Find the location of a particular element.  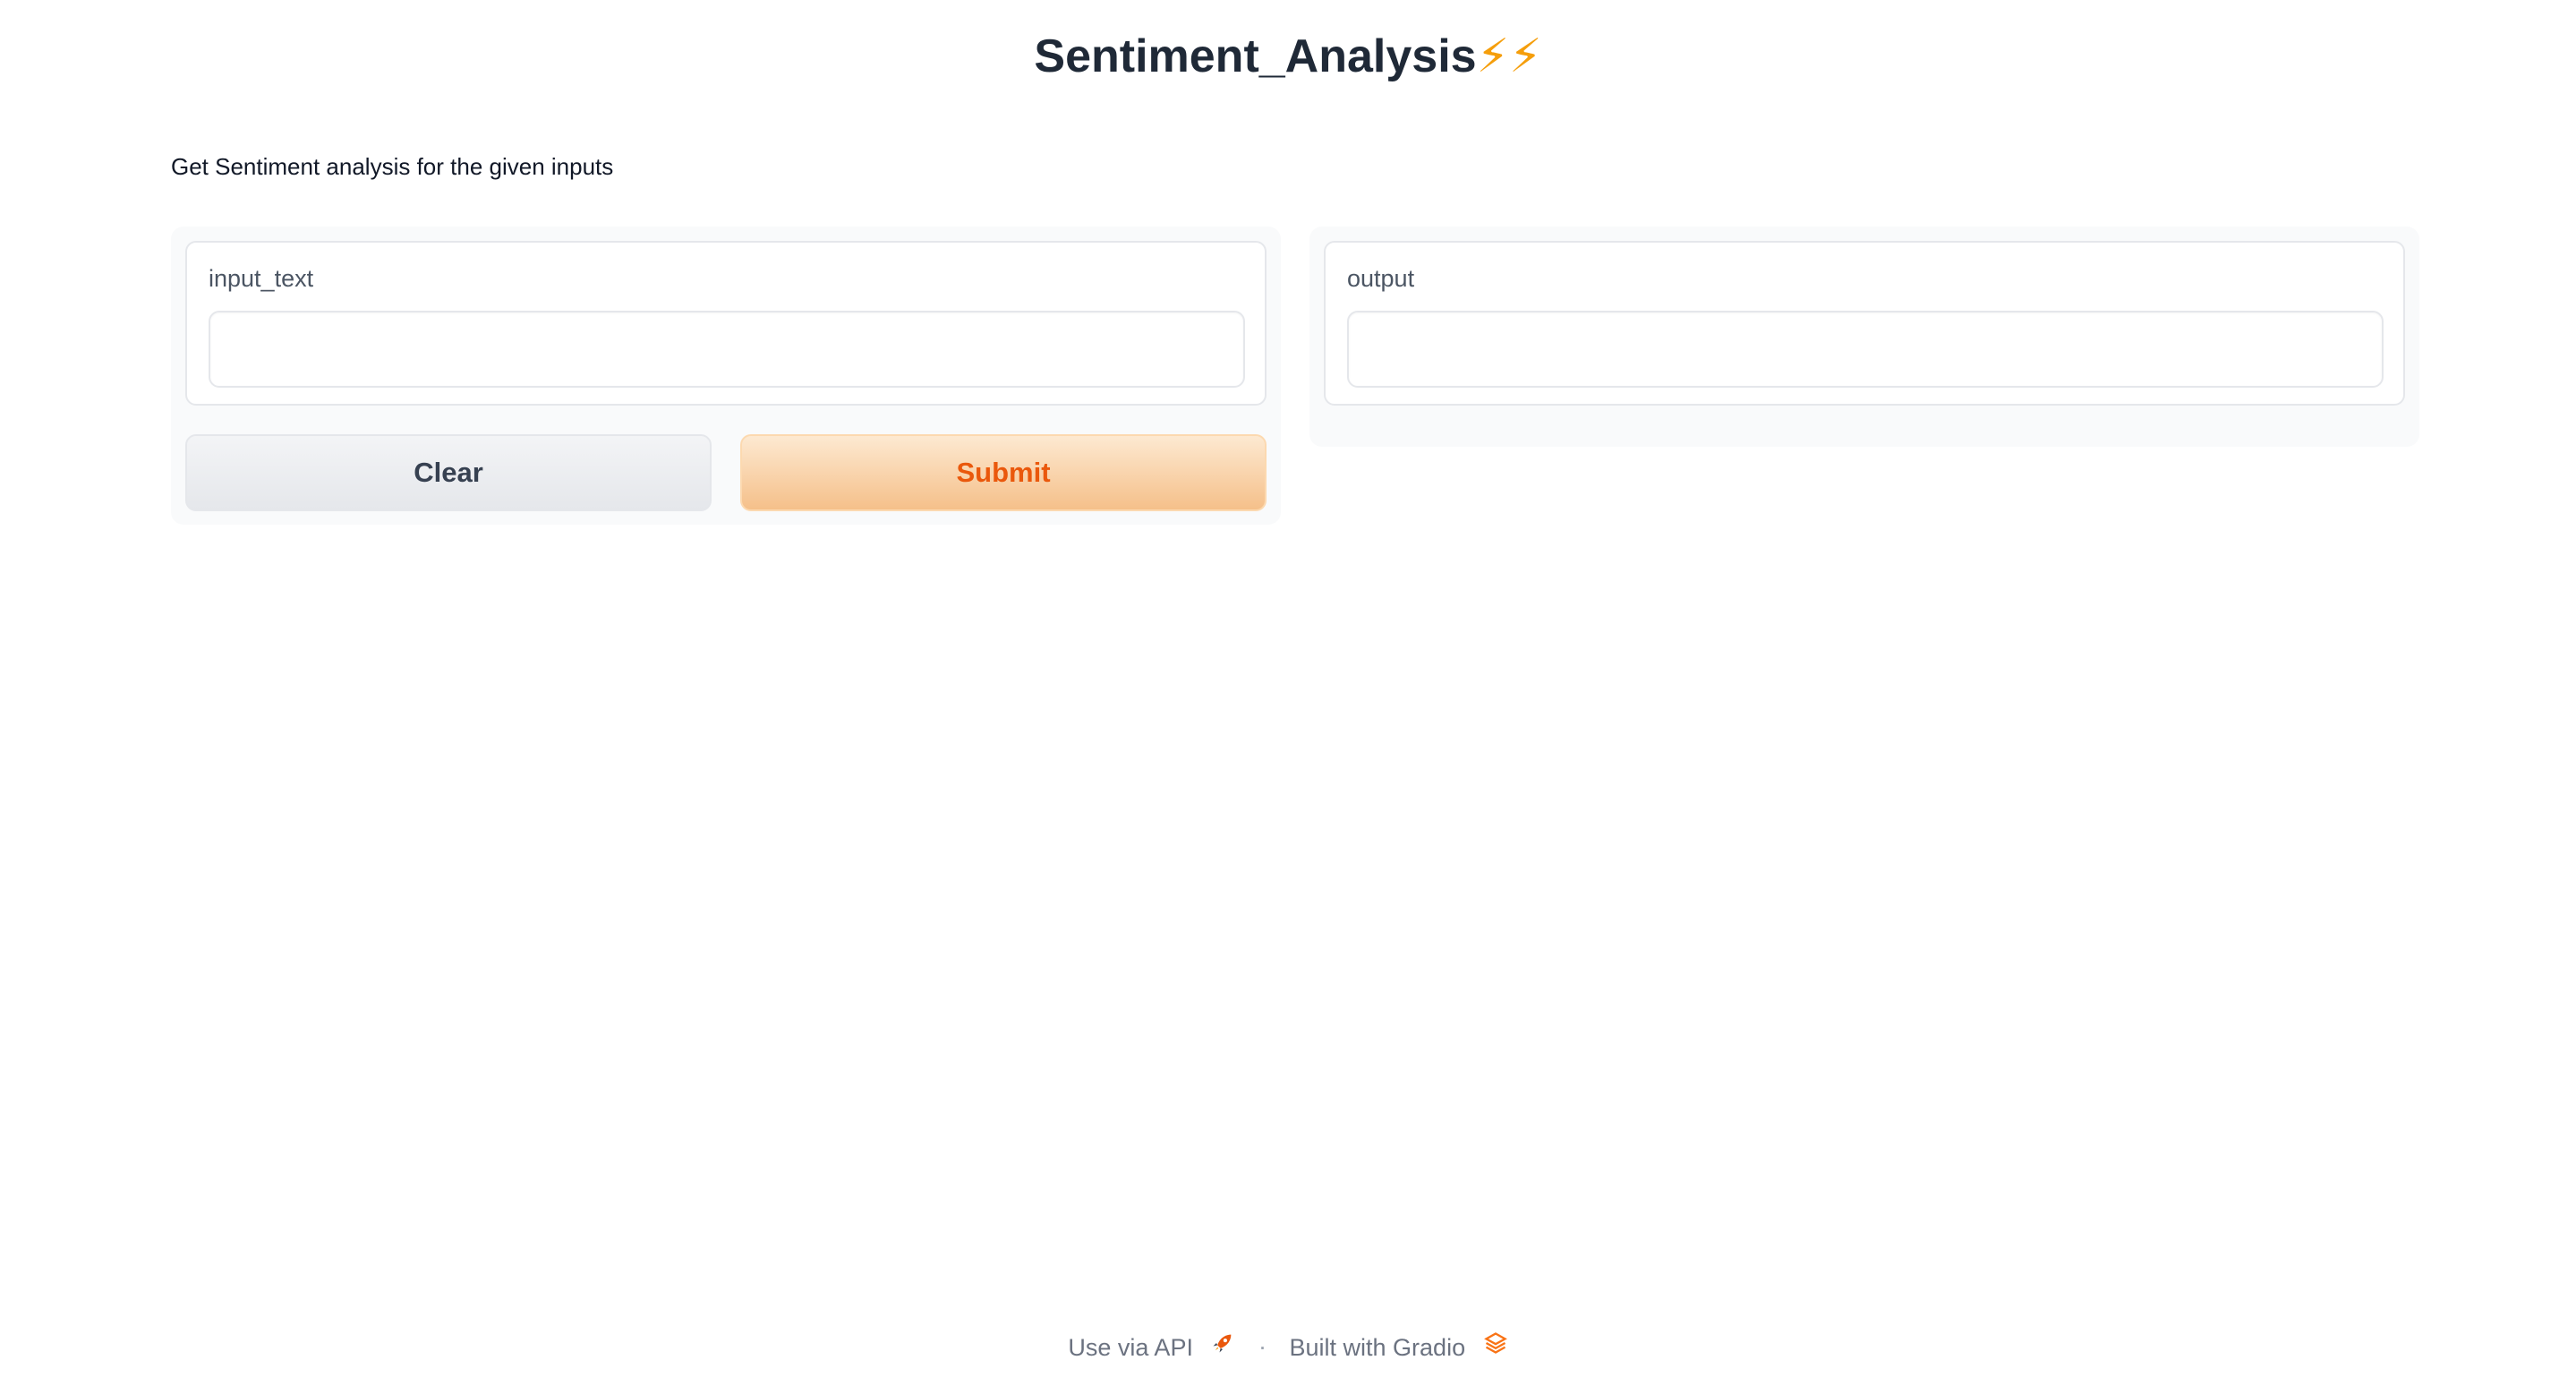

footer: Use via API · Built with Gradio is located at coordinates (1288, 1346).